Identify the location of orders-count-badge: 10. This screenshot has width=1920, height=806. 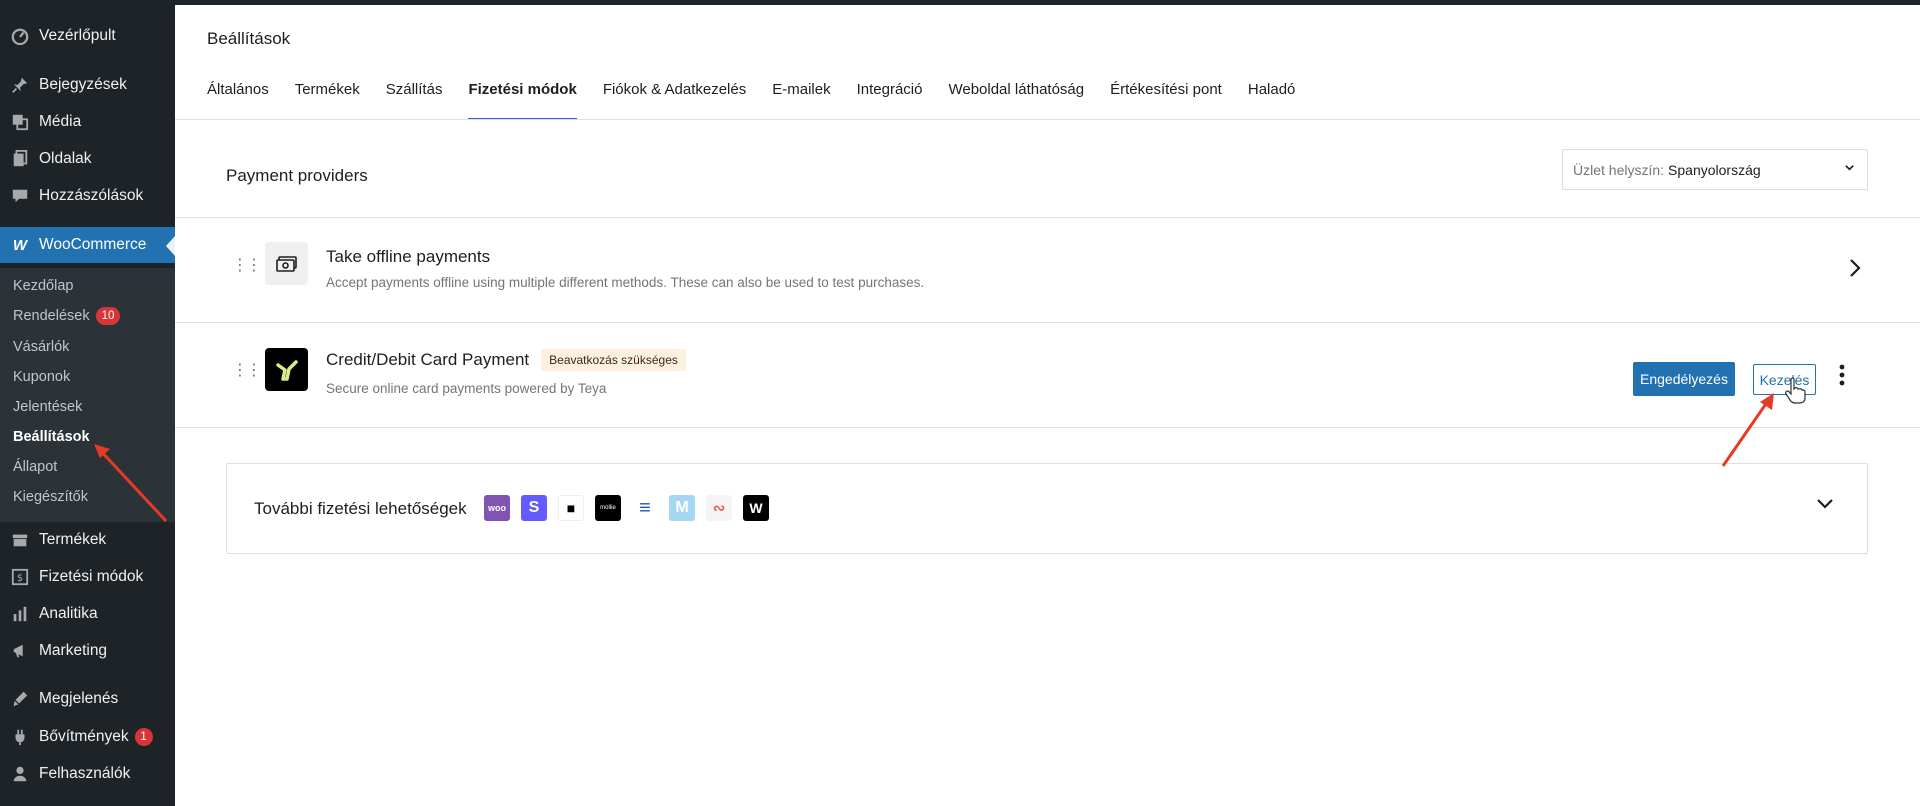
(108, 316).